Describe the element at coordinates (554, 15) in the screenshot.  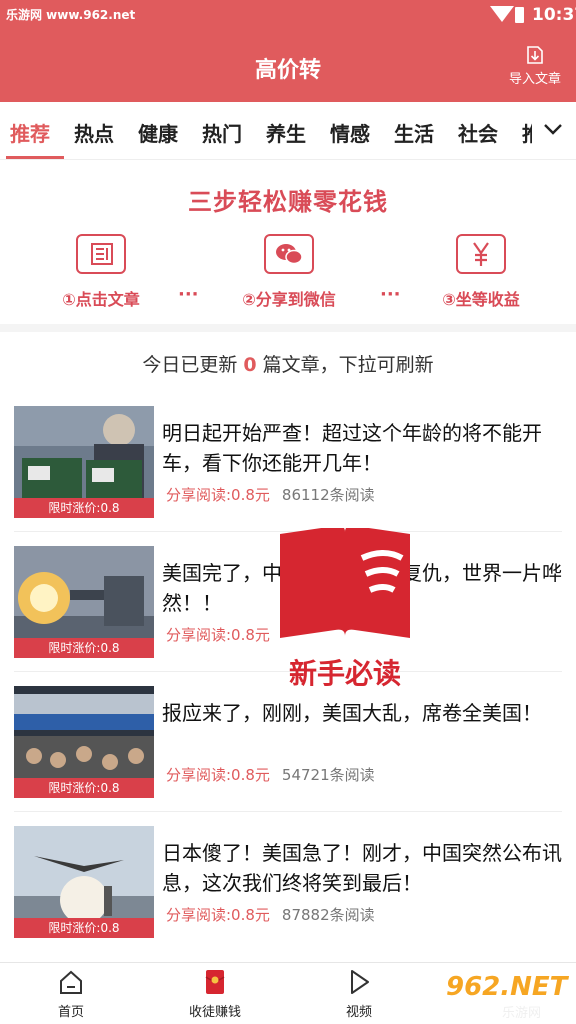
I see `clock: 10:37` at that location.